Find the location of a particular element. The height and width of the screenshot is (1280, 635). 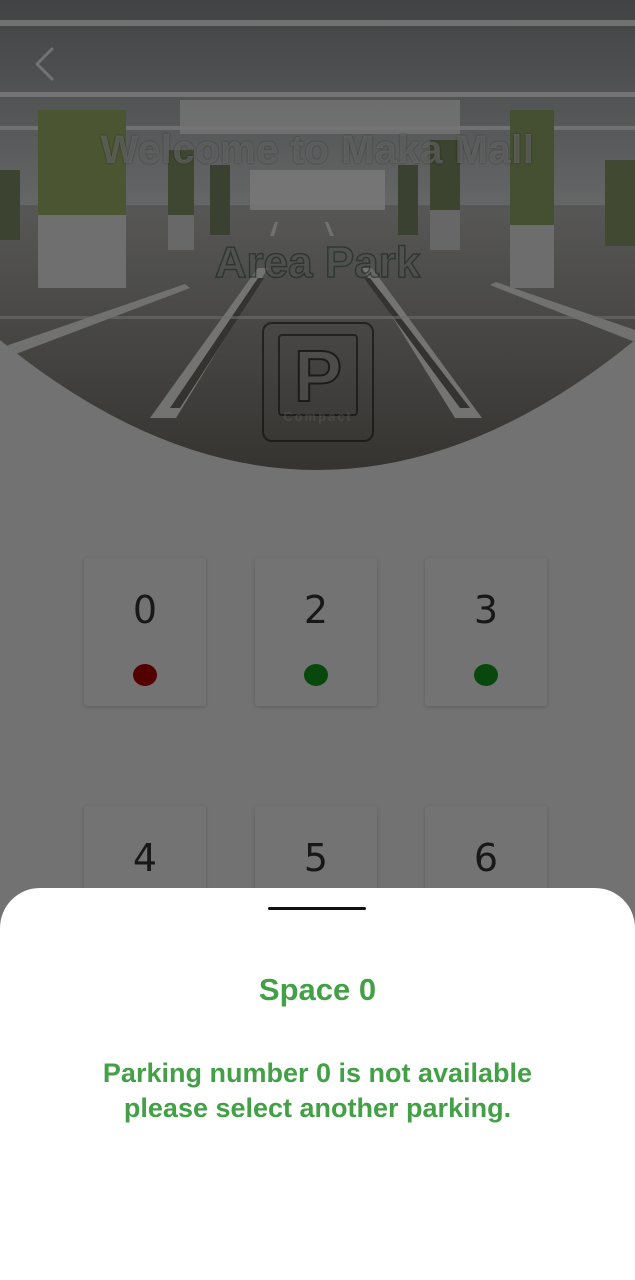

space-card-3: 3 is located at coordinates (486, 632).